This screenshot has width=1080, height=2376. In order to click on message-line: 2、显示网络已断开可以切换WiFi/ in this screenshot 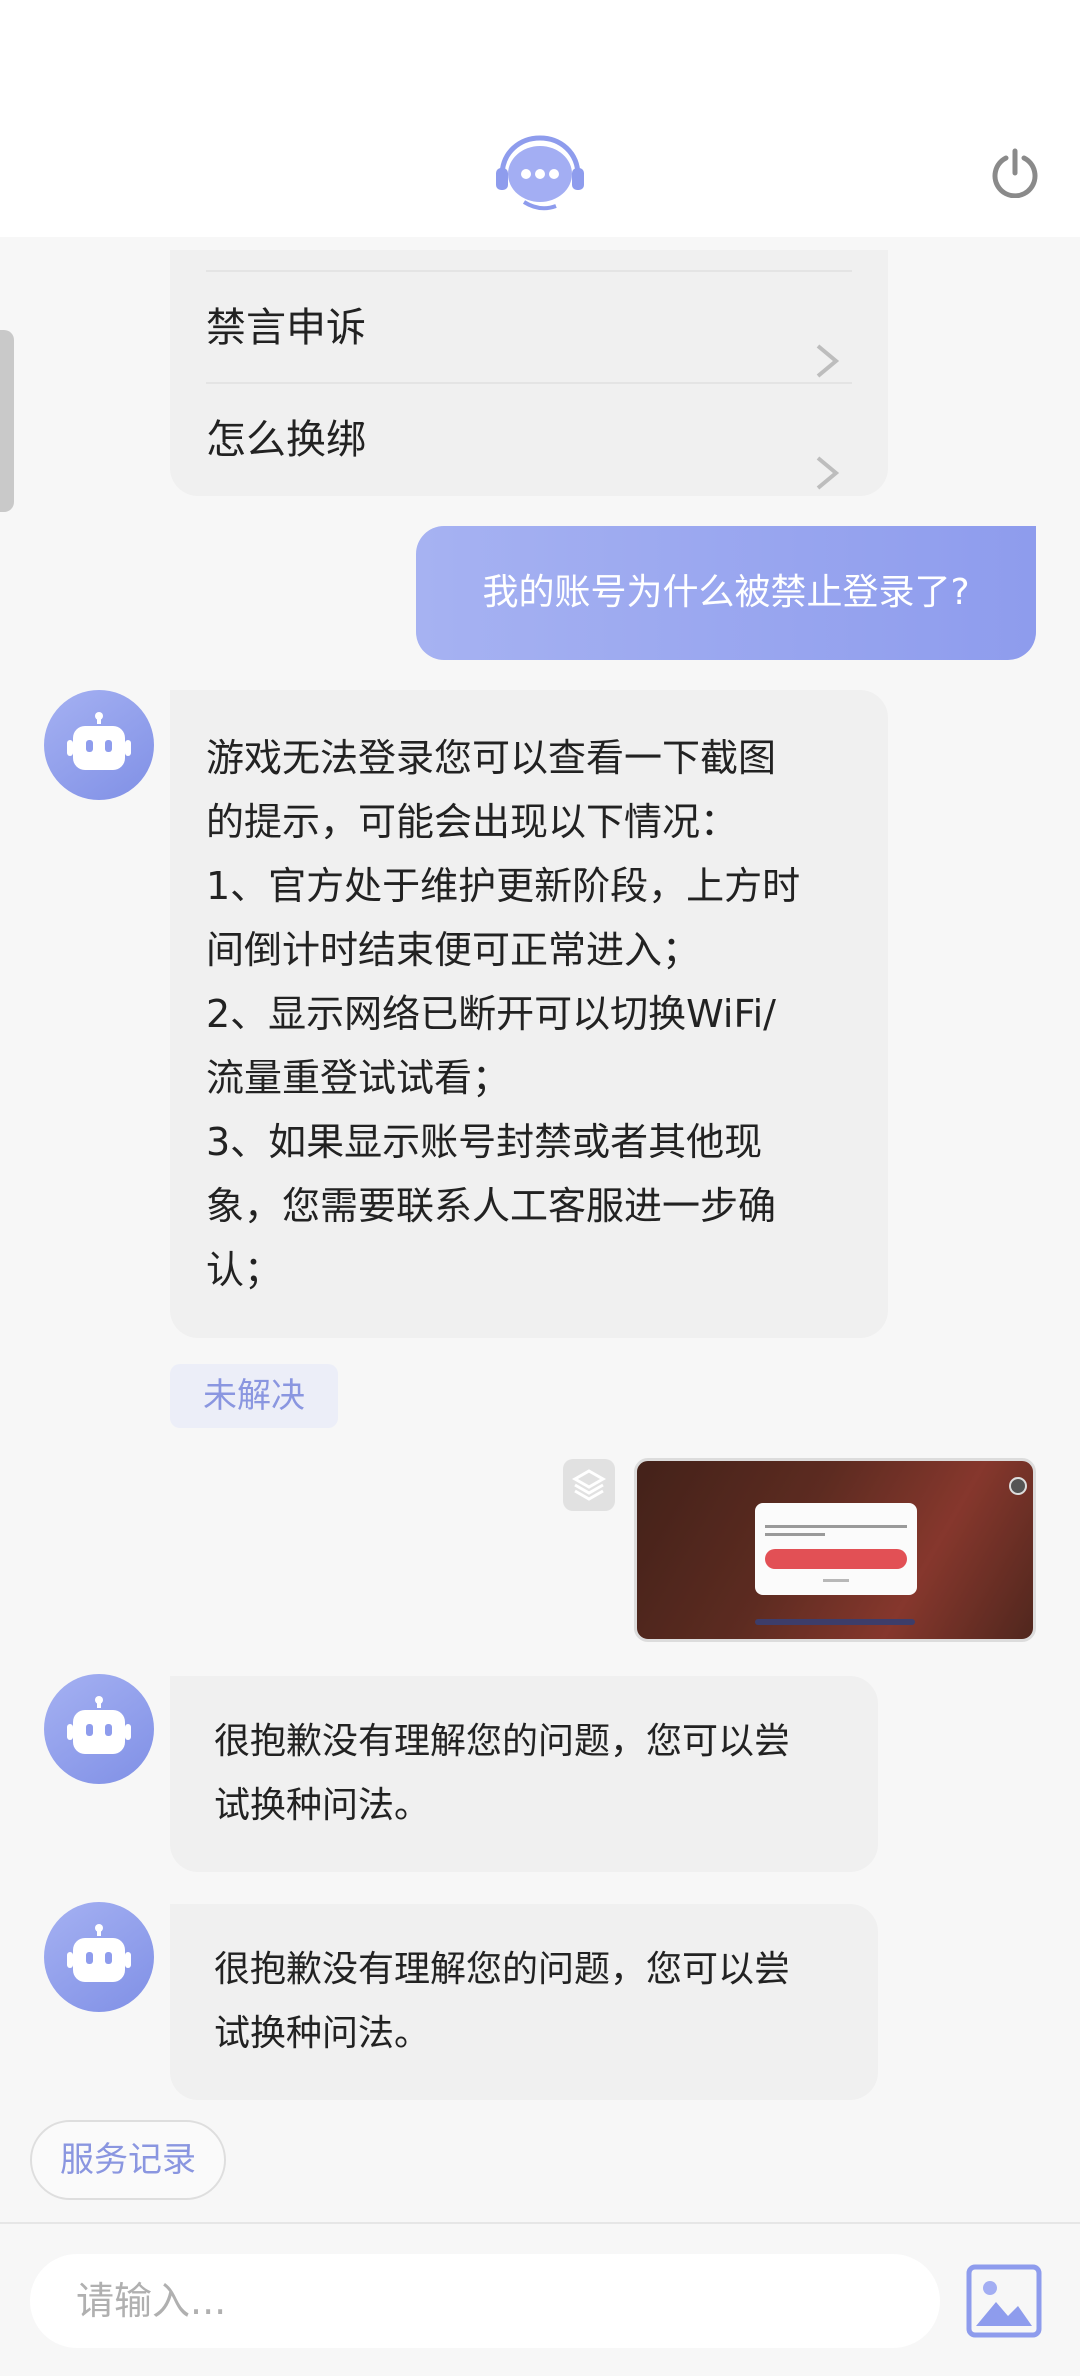, I will do `click(491, 1014)`.